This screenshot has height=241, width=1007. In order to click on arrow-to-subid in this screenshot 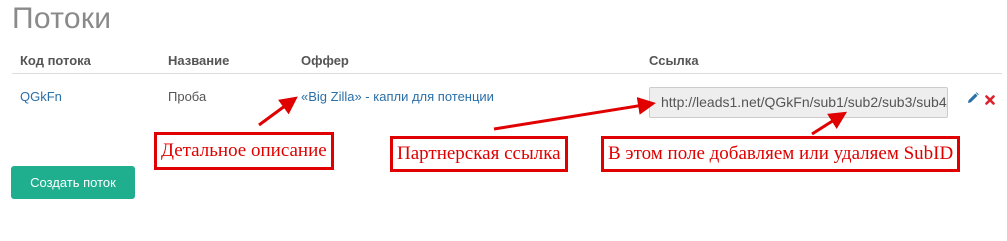, I will do `click(829, 123)`.